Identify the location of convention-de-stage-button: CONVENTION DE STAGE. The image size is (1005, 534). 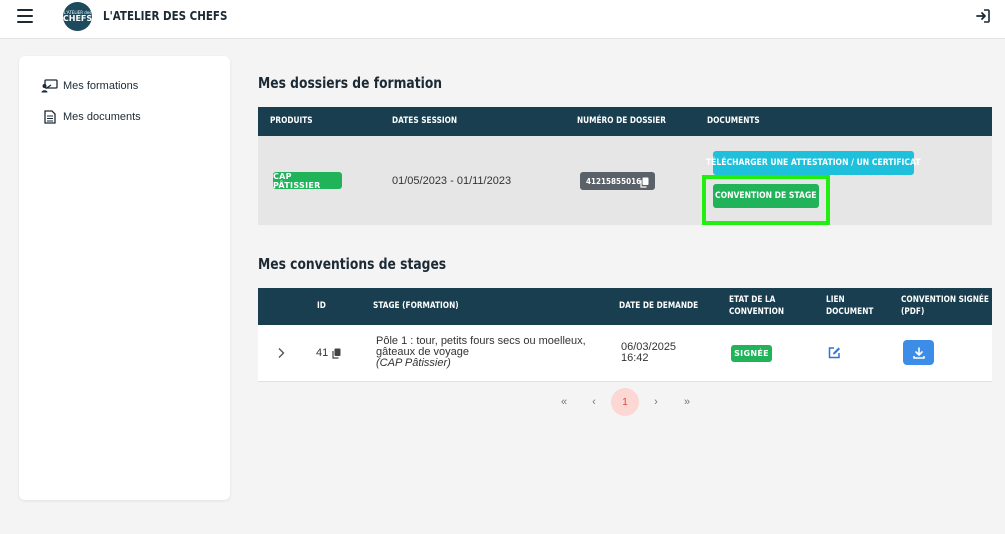
(766, 196).